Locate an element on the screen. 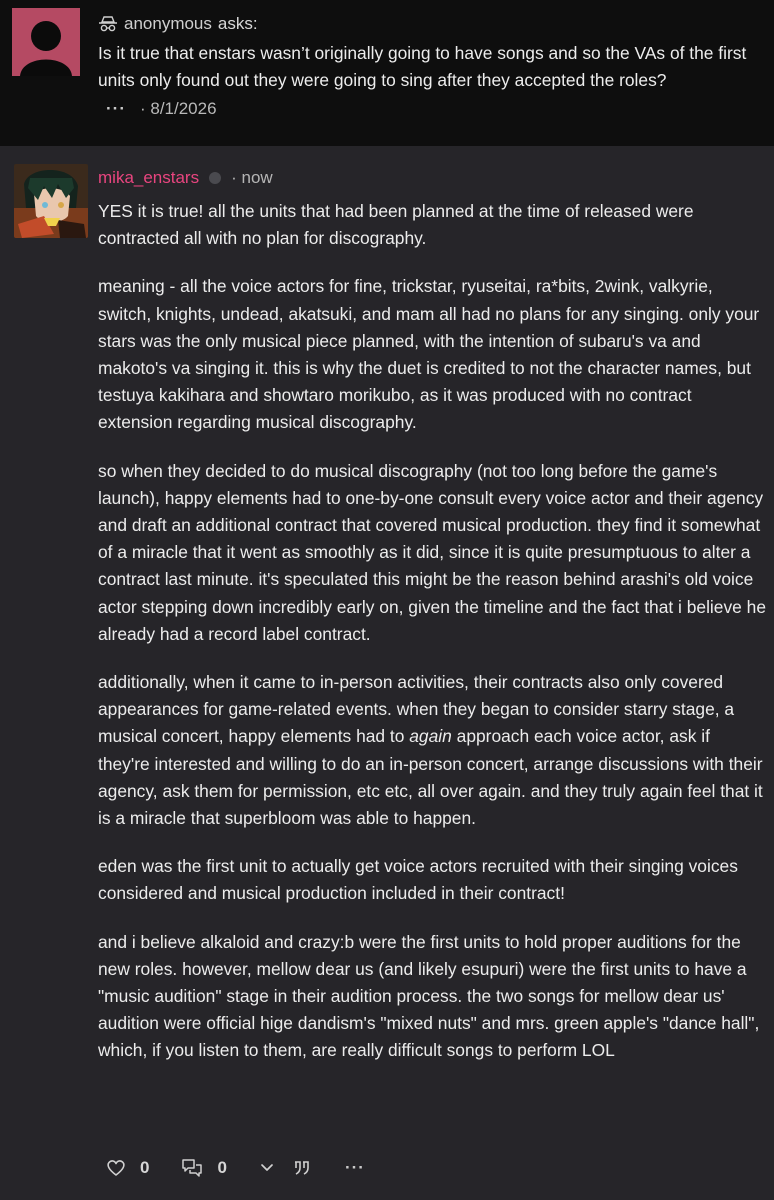 This screenshot has width=774, height=1200. heart-icon is located at coordinates (116, 1168).